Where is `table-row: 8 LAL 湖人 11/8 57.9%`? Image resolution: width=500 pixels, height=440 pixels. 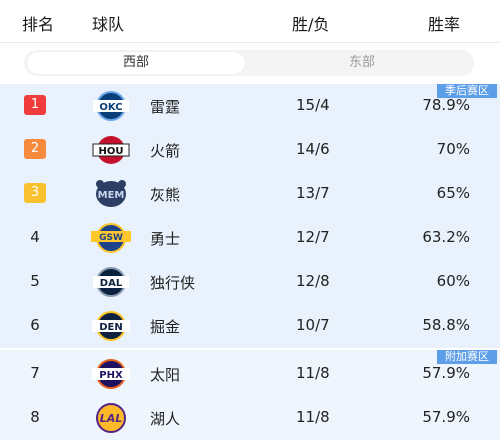
table-row: 8 LAL 湖人 11/8 57.9% is located at coordinates (250, 418).